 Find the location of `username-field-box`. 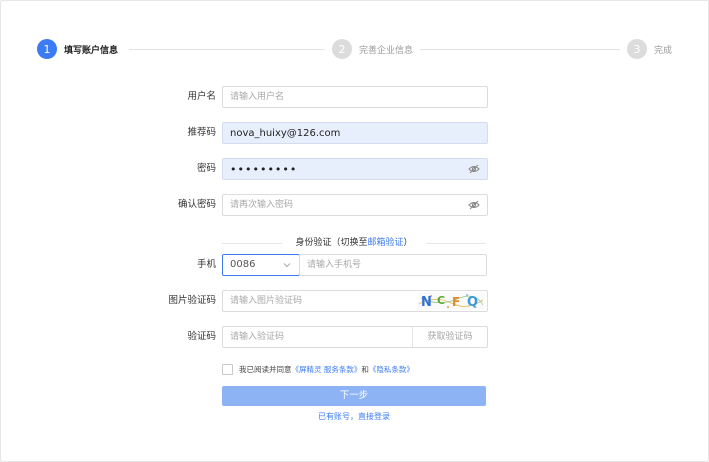

username-field-box is located at coordinates (355, 97).